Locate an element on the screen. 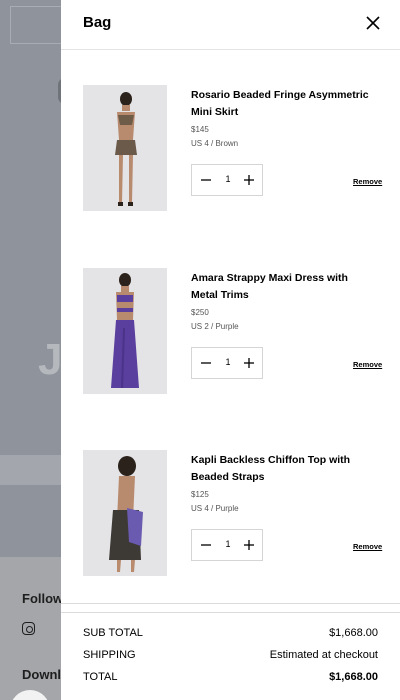 This screenshot has height=700, width=400. product-price: $125 is located at coordinates (200, 494).